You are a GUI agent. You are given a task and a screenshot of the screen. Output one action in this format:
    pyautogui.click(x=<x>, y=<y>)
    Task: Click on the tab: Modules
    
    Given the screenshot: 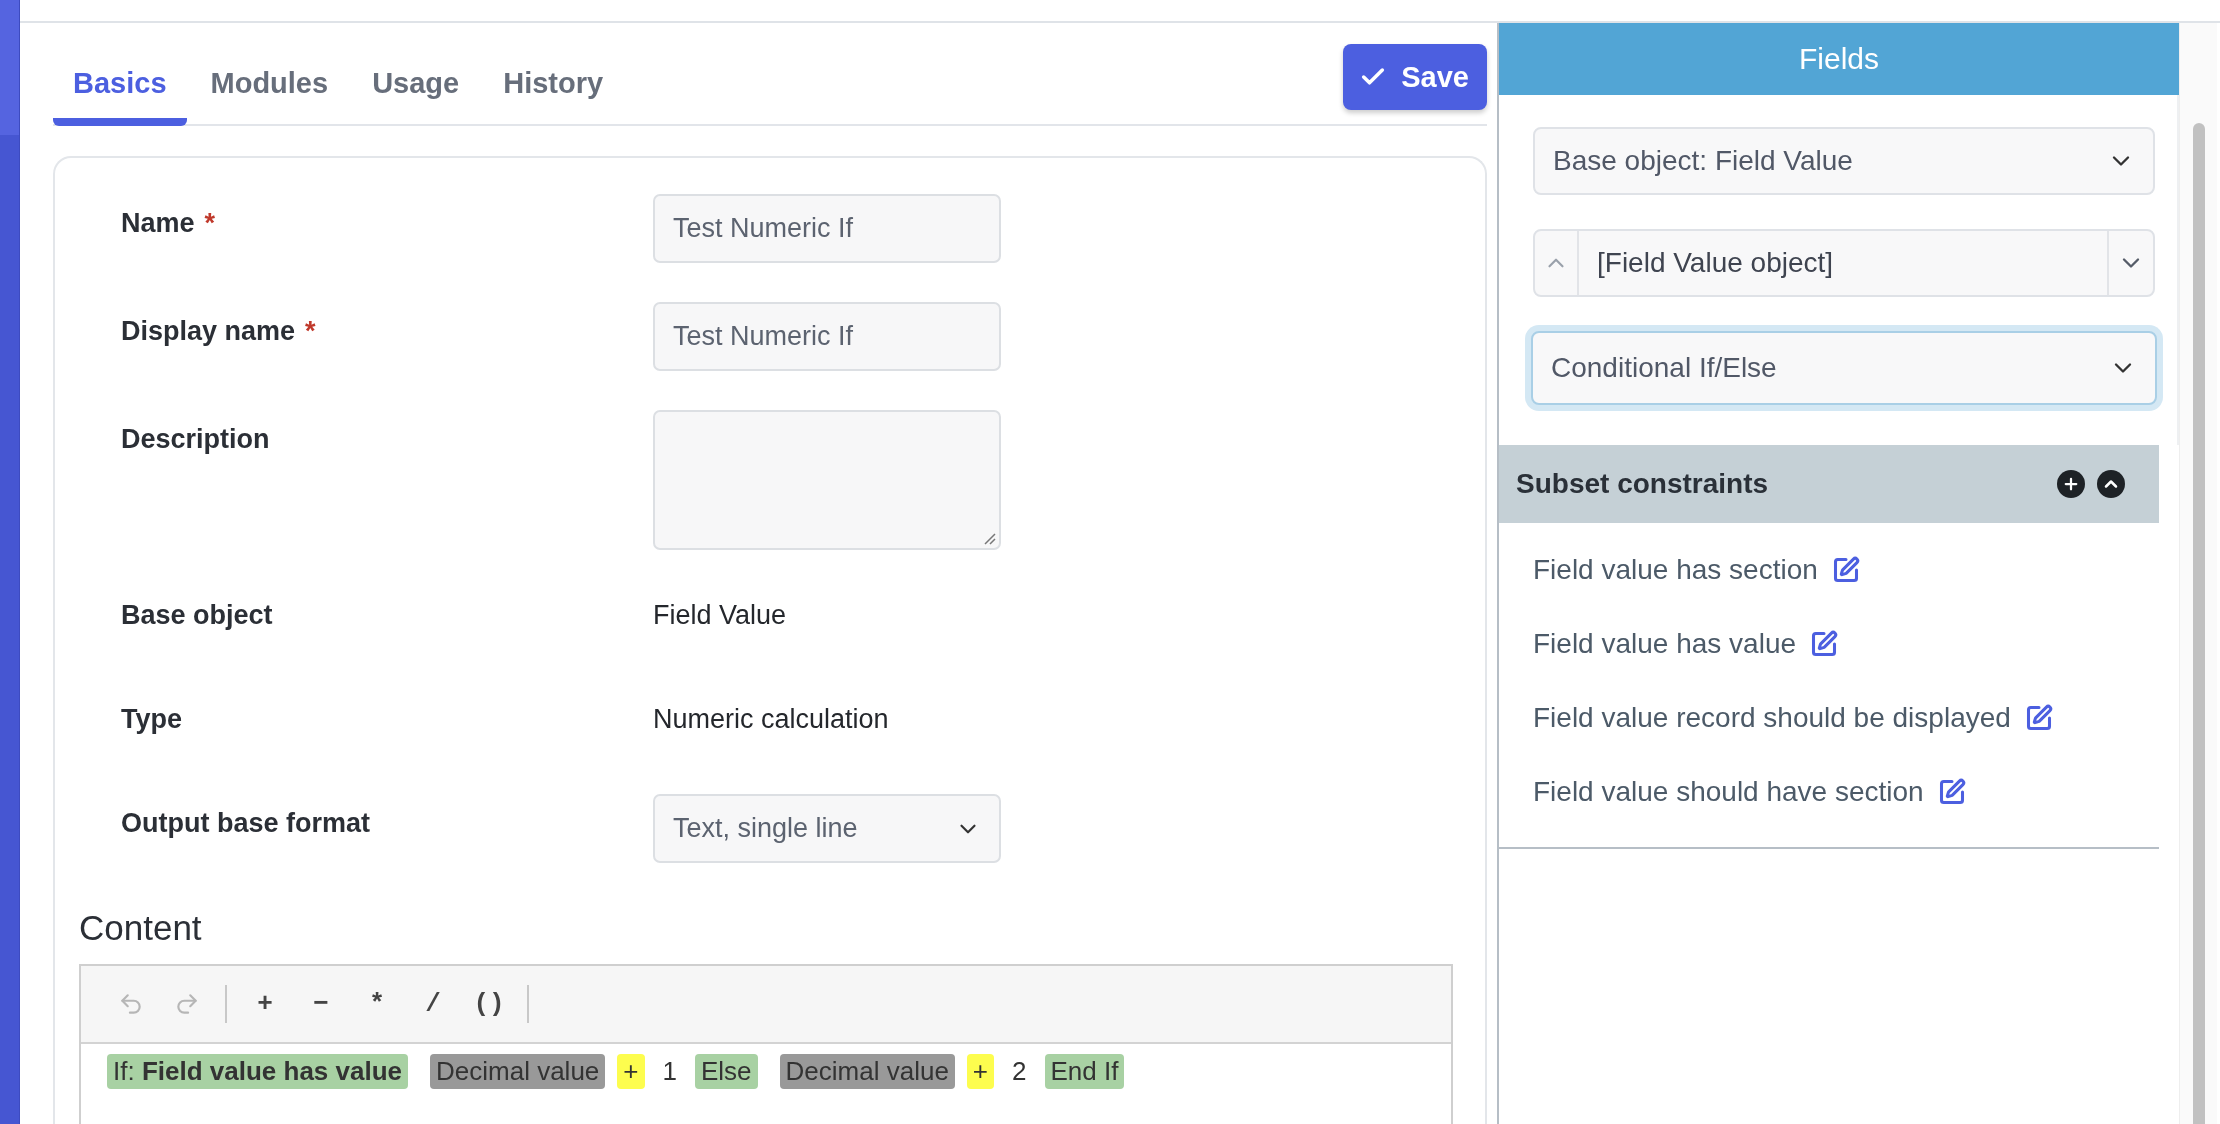 What is the action you would take?
    pyautogui.click(x=269, y=96)
    